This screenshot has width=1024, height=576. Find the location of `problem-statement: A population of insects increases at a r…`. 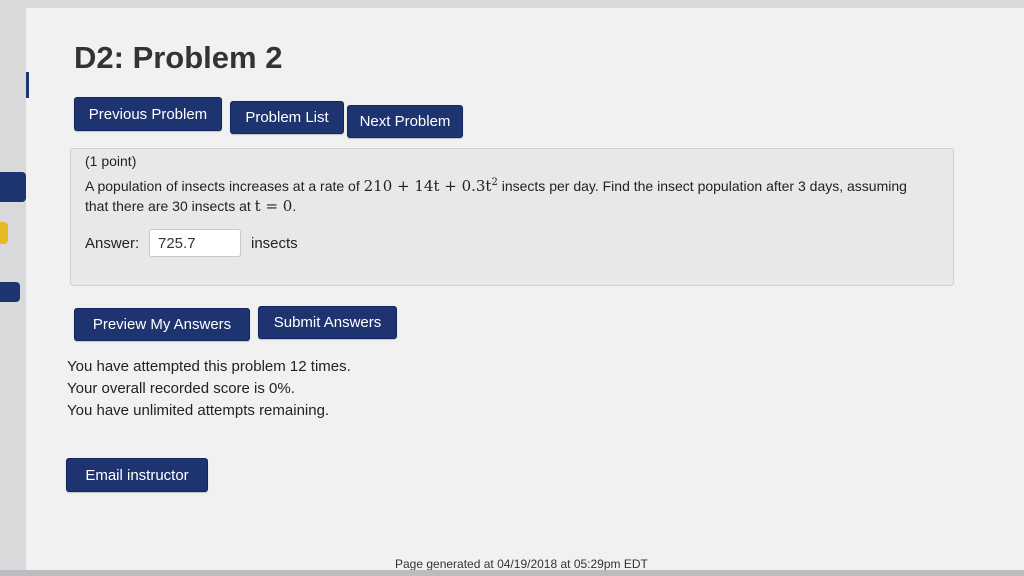

problem-statement: A population of insects increases at a r… is located at coordinates (510, 194).